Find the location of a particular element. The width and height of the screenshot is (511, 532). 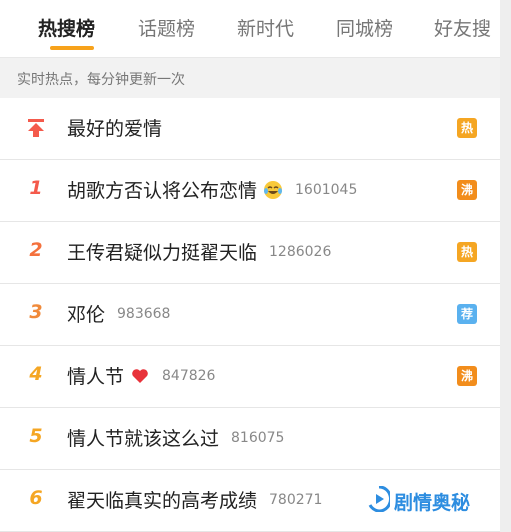

rank-number: 4 is located at coordinates (36, 374).